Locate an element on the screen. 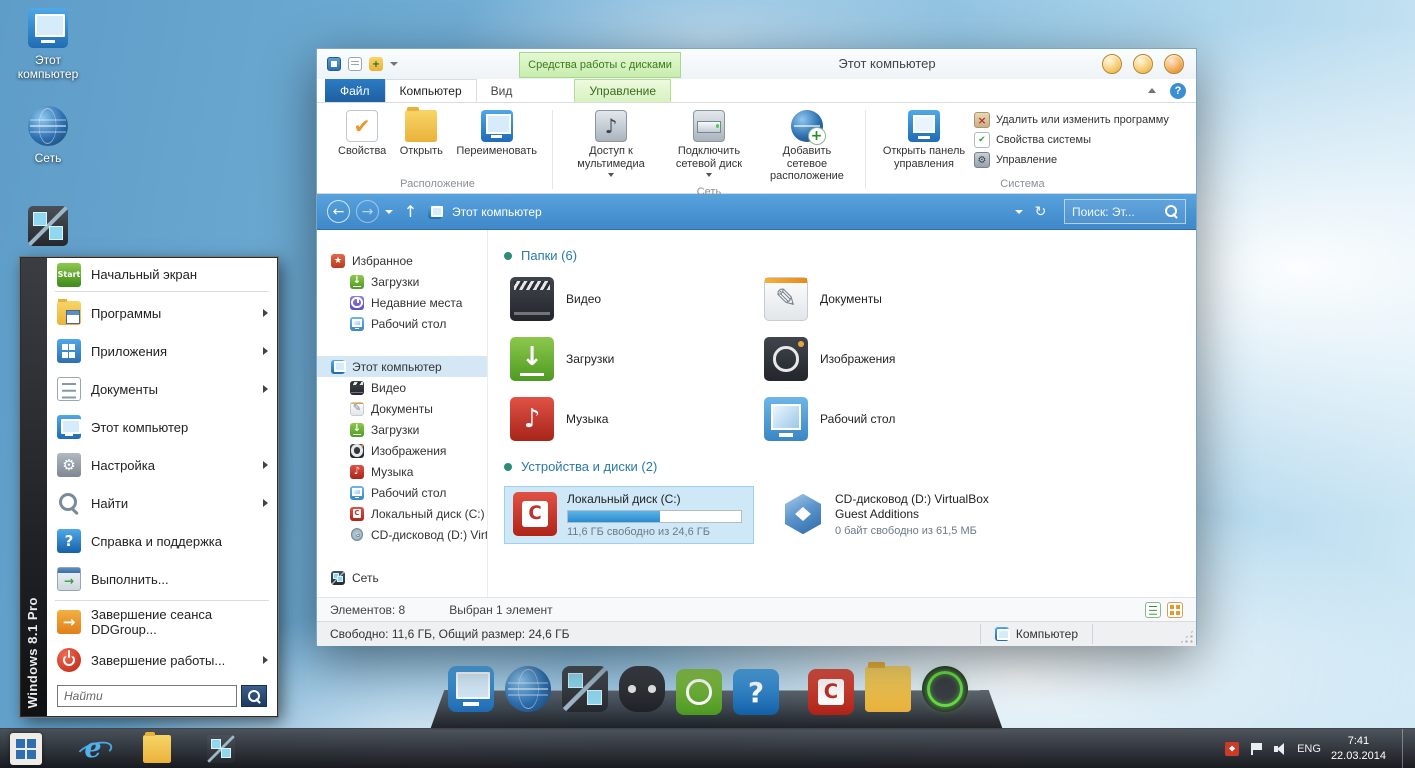  taskbar-network-button is located at coordinates (221, 748).